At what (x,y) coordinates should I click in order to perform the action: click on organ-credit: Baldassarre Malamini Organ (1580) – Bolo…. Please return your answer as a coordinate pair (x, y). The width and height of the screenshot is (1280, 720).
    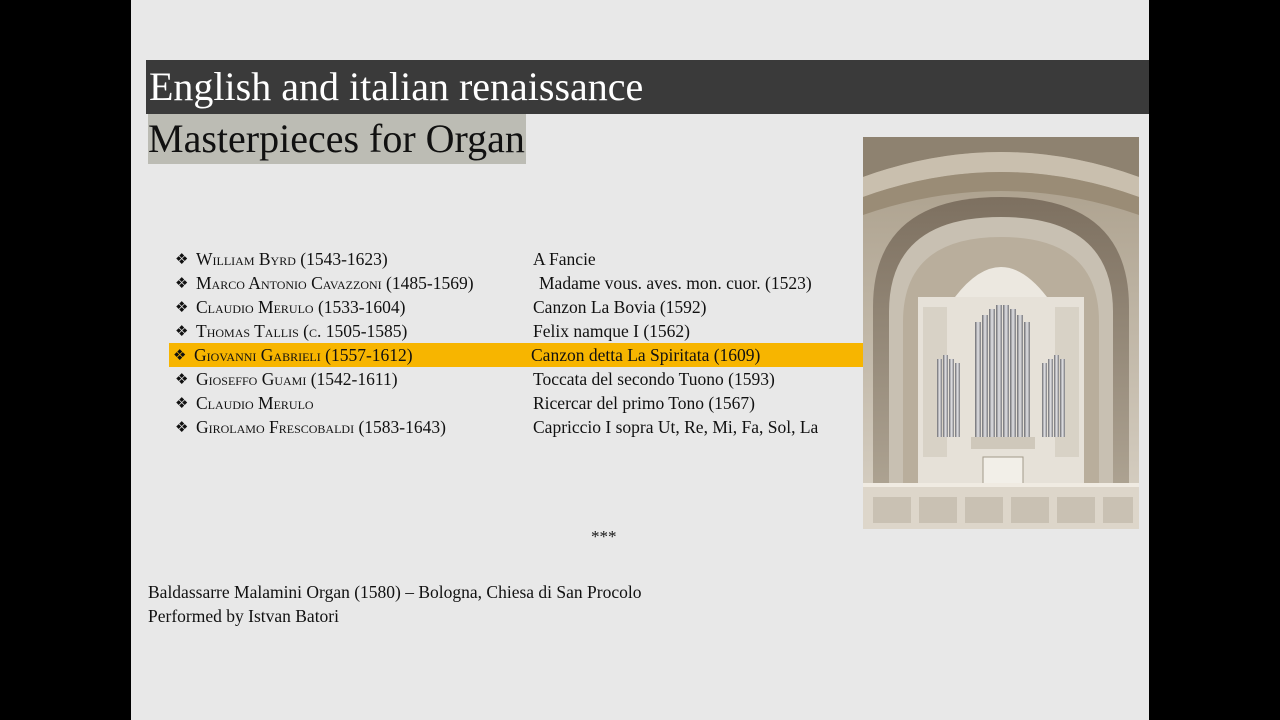
    Looking at the image, I should click on (395, 592).